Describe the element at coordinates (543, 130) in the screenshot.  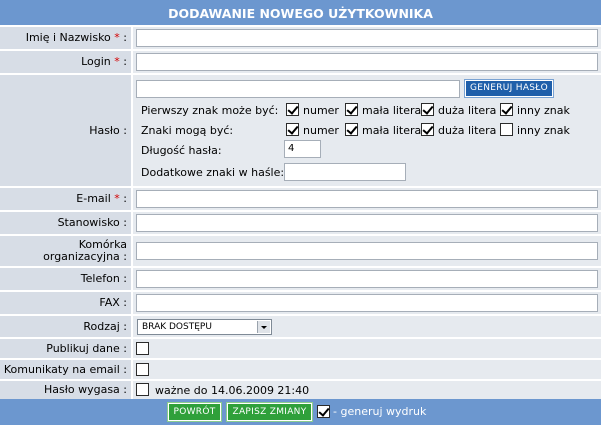
I see `chars-other-label: inny znak` at that location.